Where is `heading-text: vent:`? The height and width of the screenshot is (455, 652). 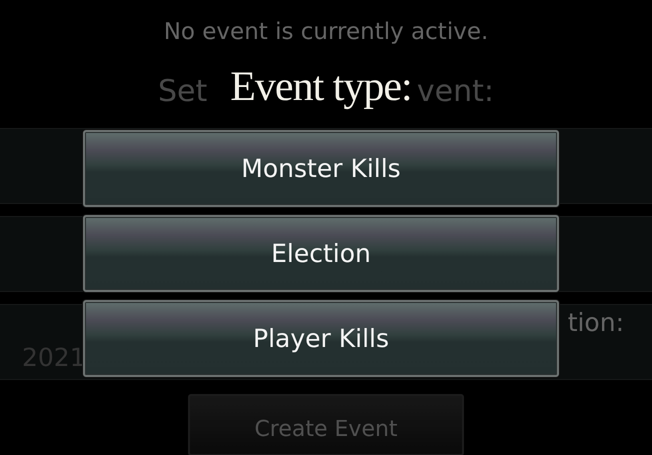 heading-text: vent: is located at coordinates (455, 92).